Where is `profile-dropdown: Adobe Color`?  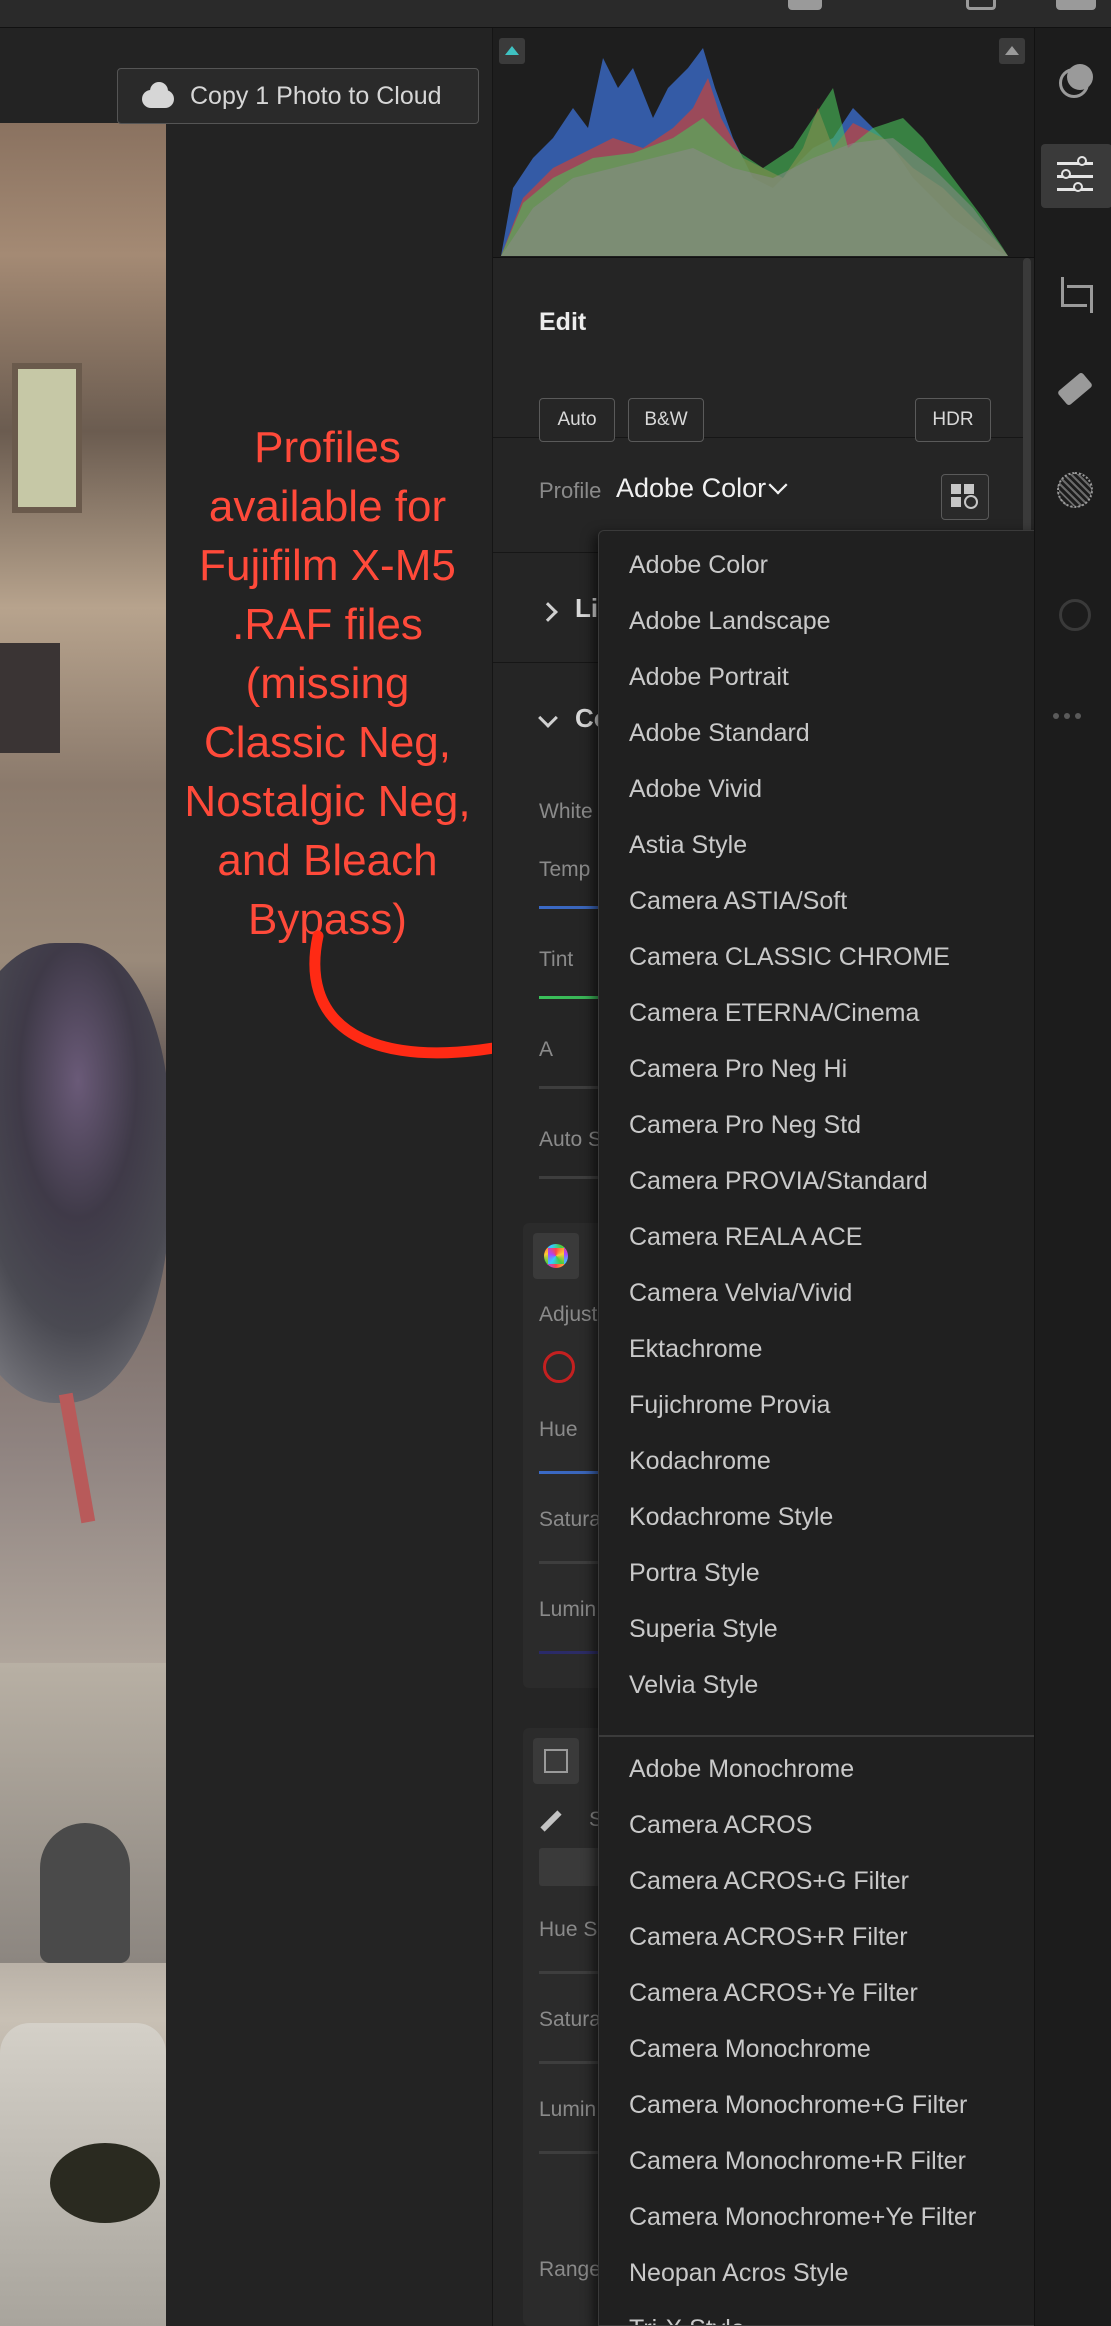
profile-dropdown: Adobe Color is located at coordinates (691, 488).